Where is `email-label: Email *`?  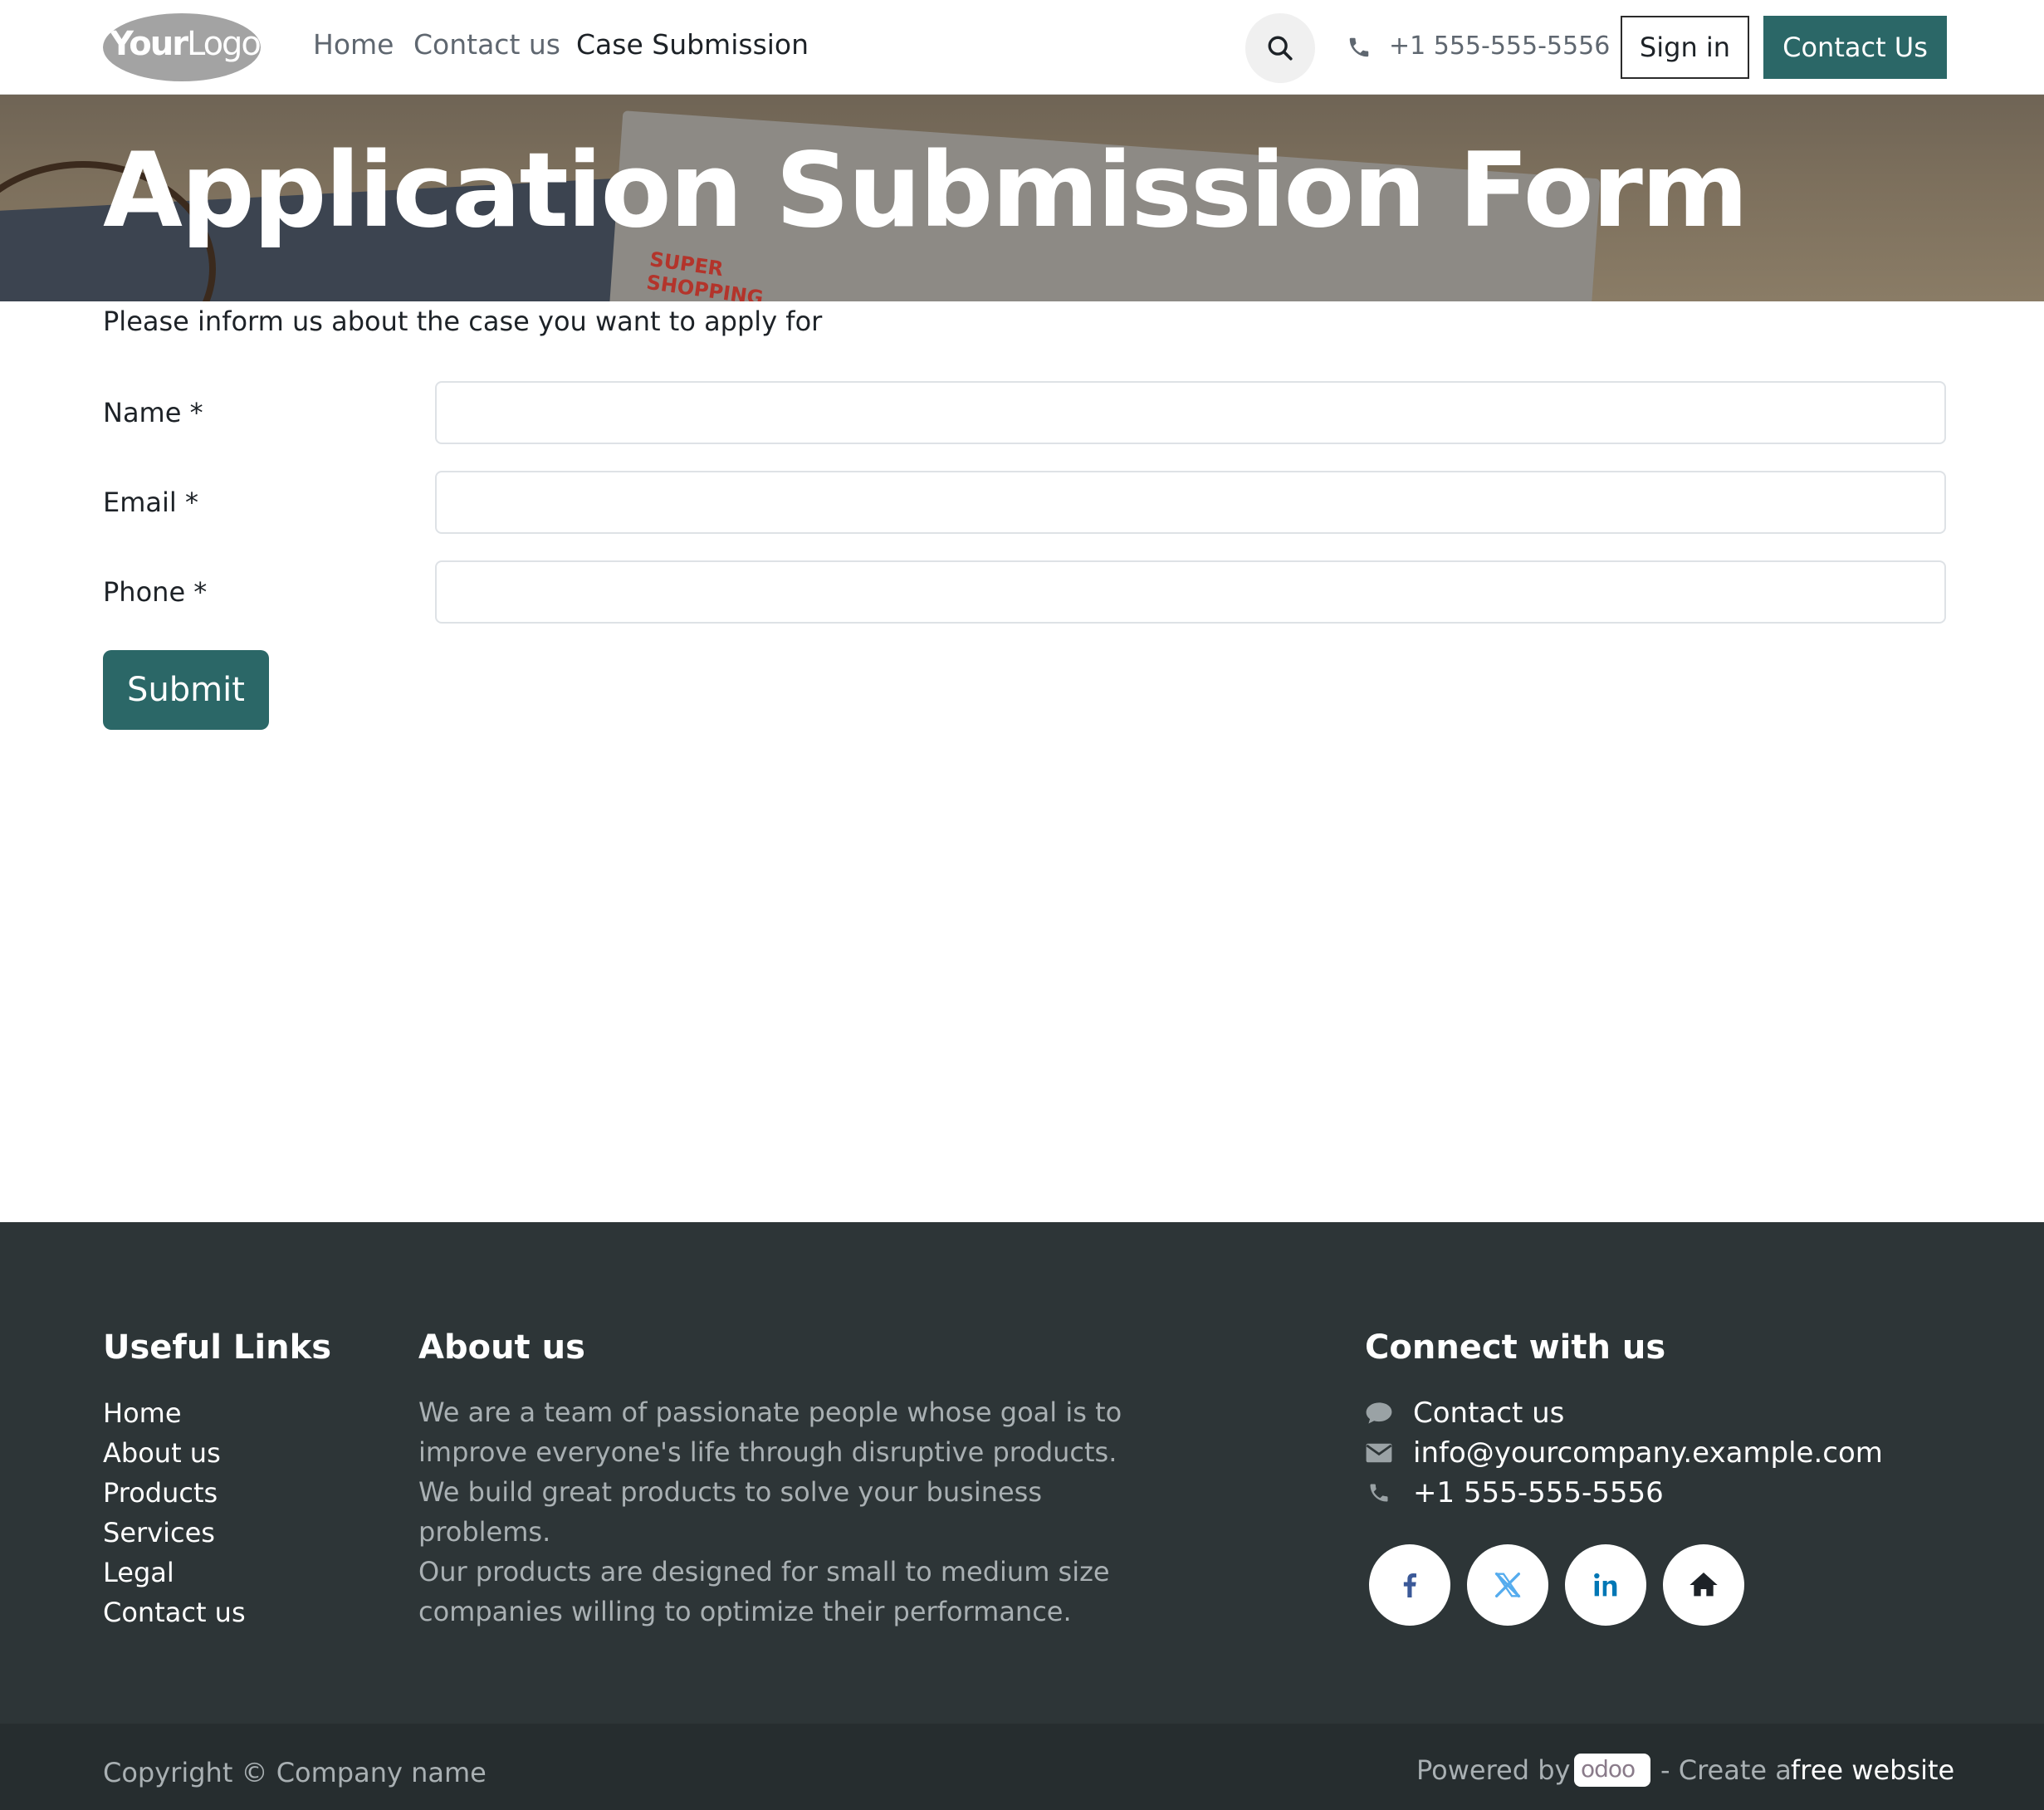 email-label: Email * is located at coordinates (150, 502).